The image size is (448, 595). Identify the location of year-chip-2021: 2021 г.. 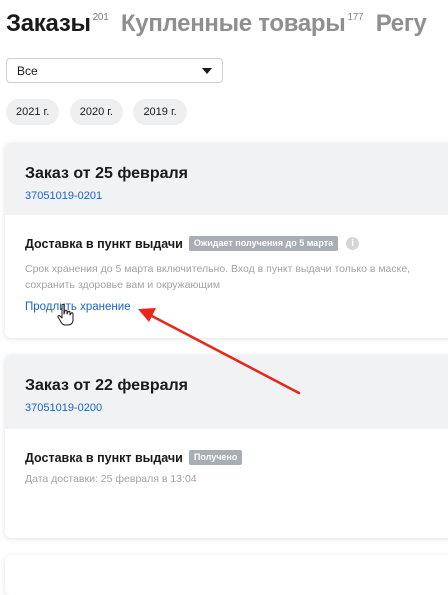
(33, 112).